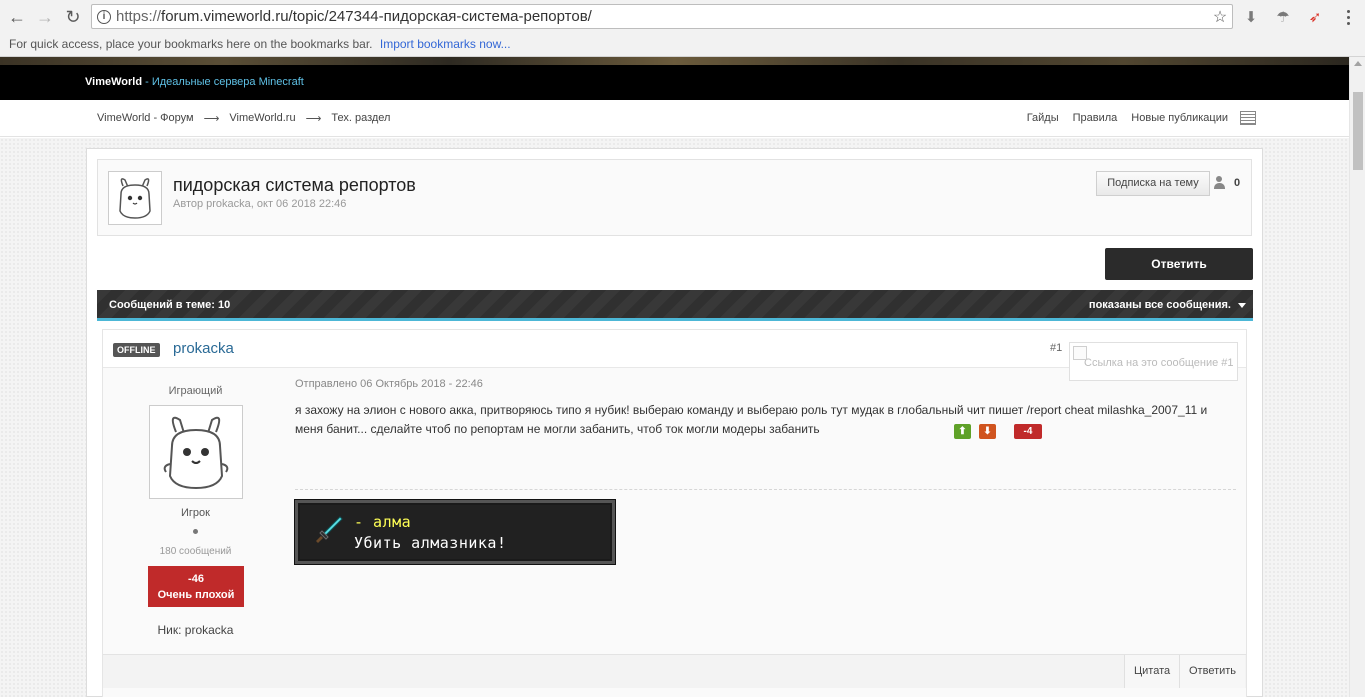  What do you see at coordinates (360, 118) in the screenshot?
I see `breadcrumb-item: Тех. раздел` at bounding box center [360, 118].